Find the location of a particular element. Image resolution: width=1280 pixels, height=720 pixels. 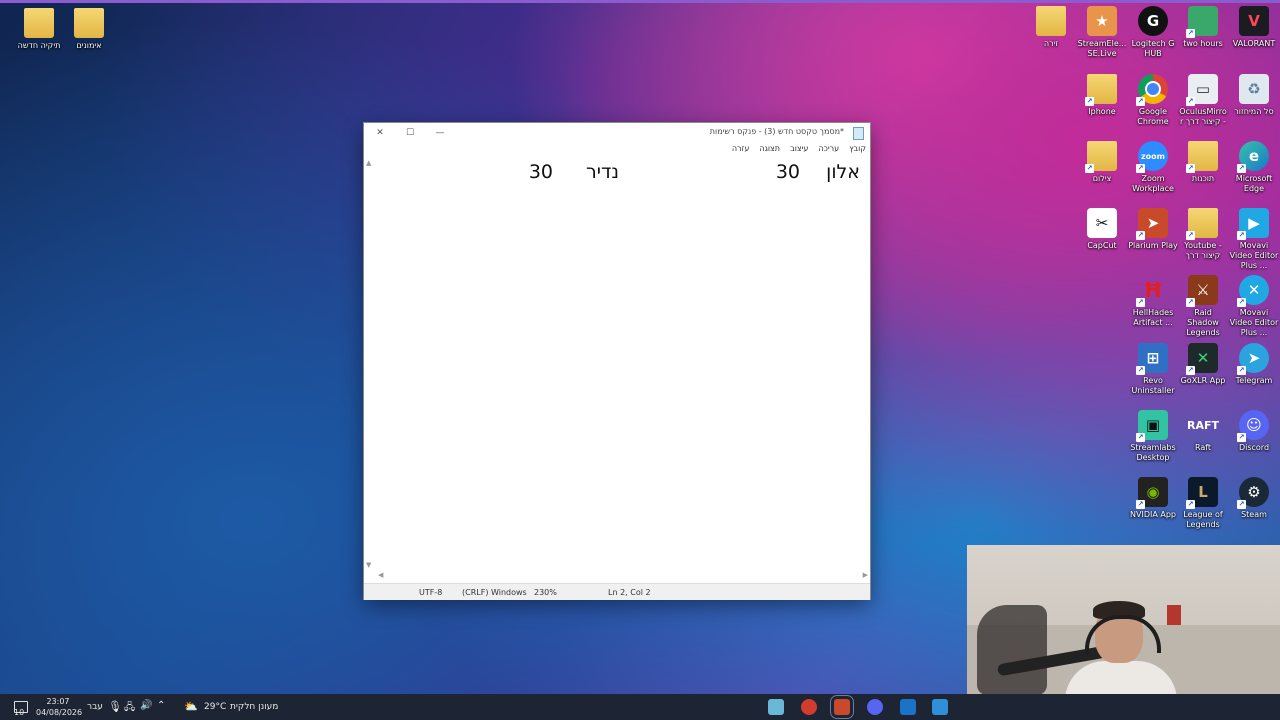

desktop-icon-iphone: Iphone is located at coordinates (1102, 95).